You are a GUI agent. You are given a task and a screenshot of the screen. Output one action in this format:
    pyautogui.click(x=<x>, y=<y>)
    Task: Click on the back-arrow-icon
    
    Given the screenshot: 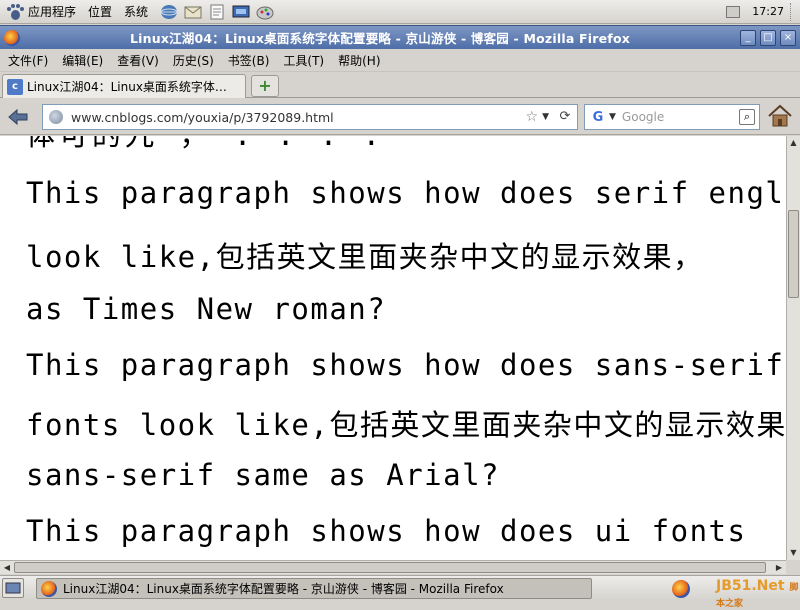 What is the action you would take?
    pyautogui.click(x=18, y=116)
    